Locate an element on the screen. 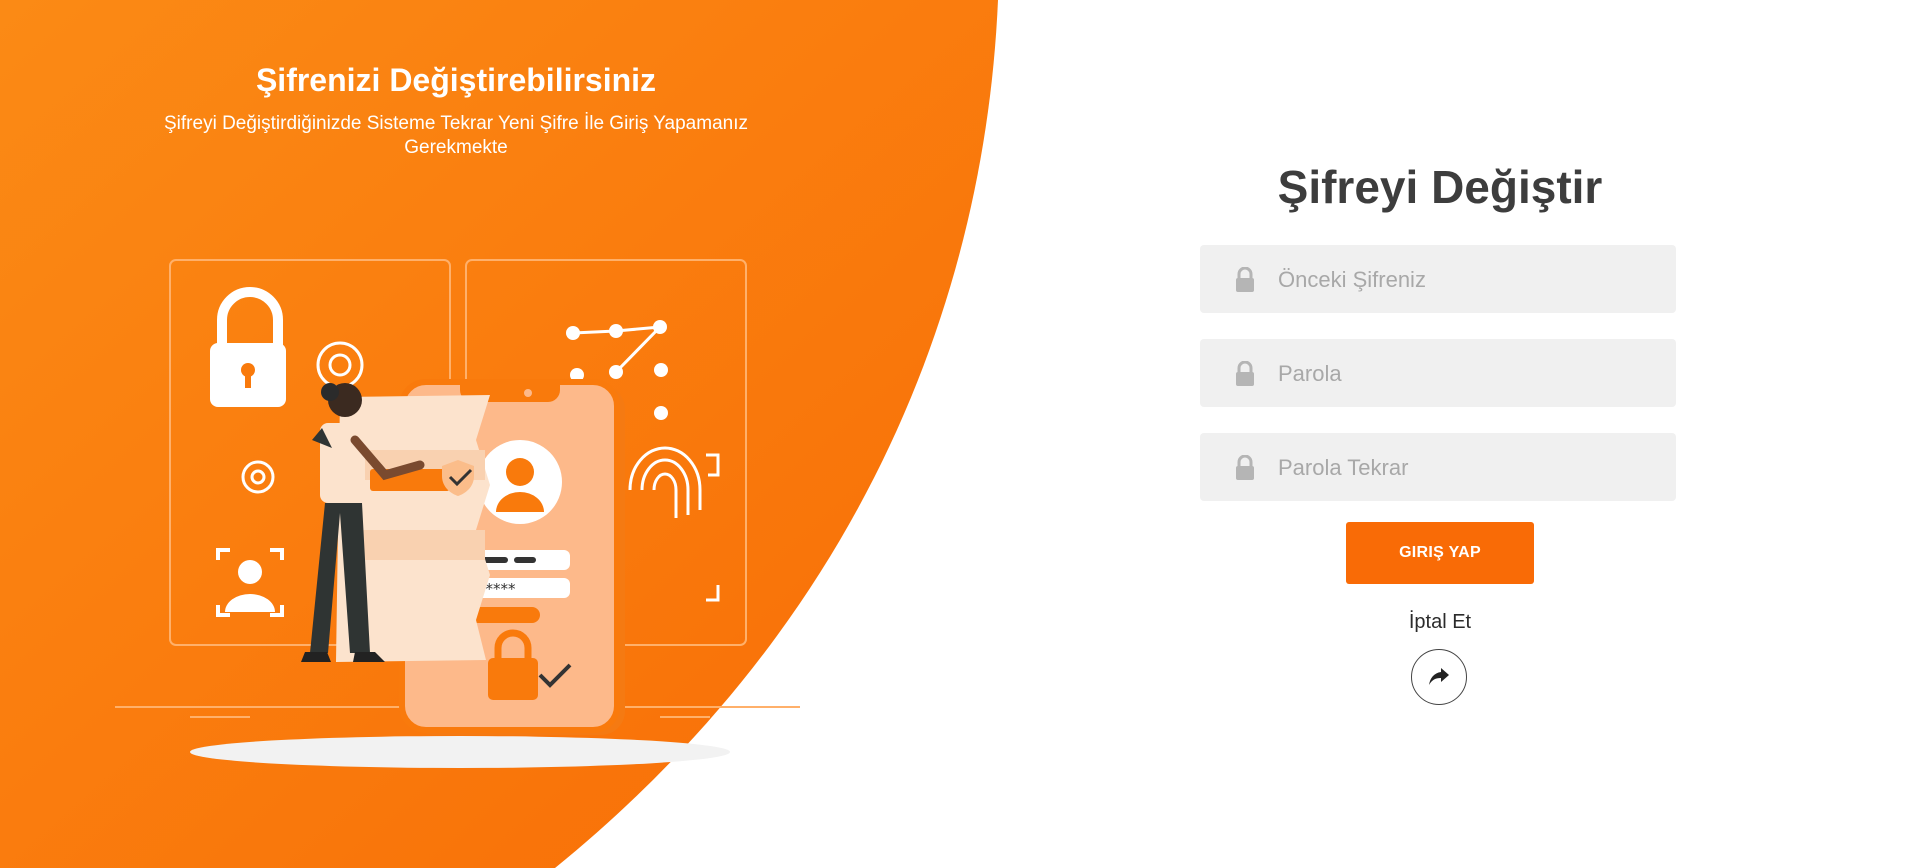  password-input is located at coordinates (1468, 374).